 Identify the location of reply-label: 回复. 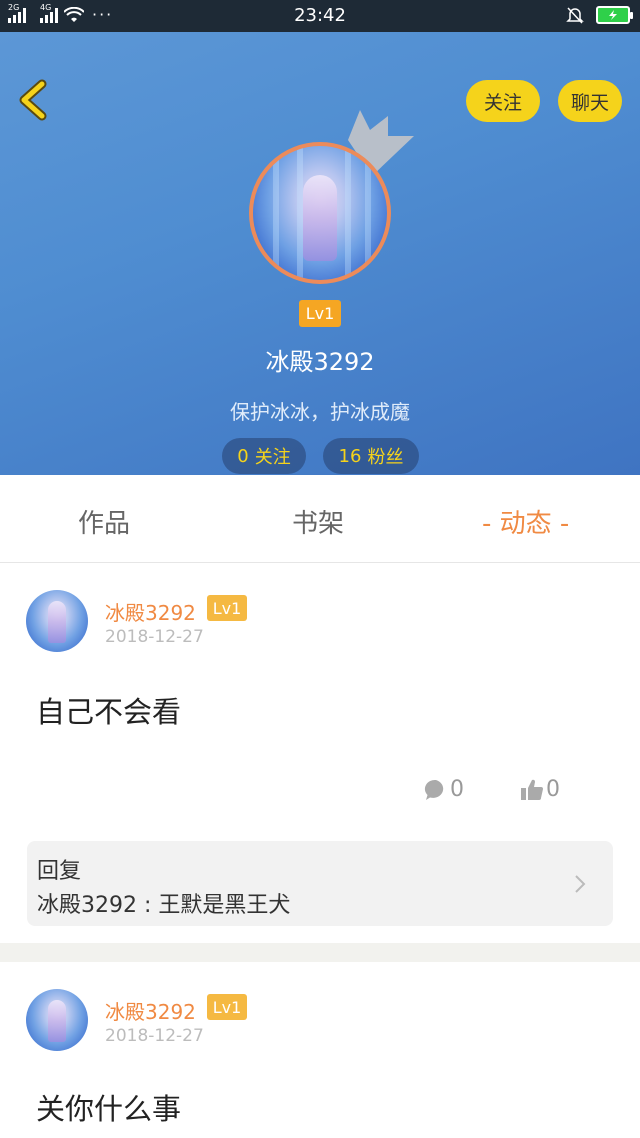
(59, 871).